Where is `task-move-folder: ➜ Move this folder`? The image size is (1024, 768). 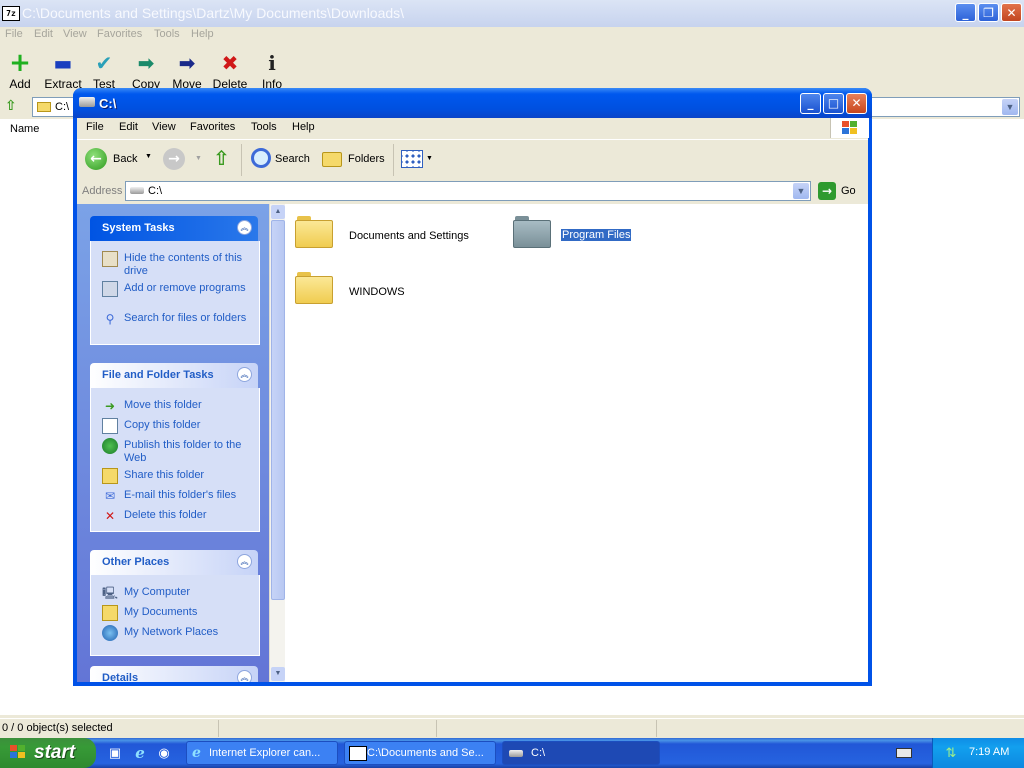
task-move-folder: ➜ Move this folder is located at coordinates (177, 406).